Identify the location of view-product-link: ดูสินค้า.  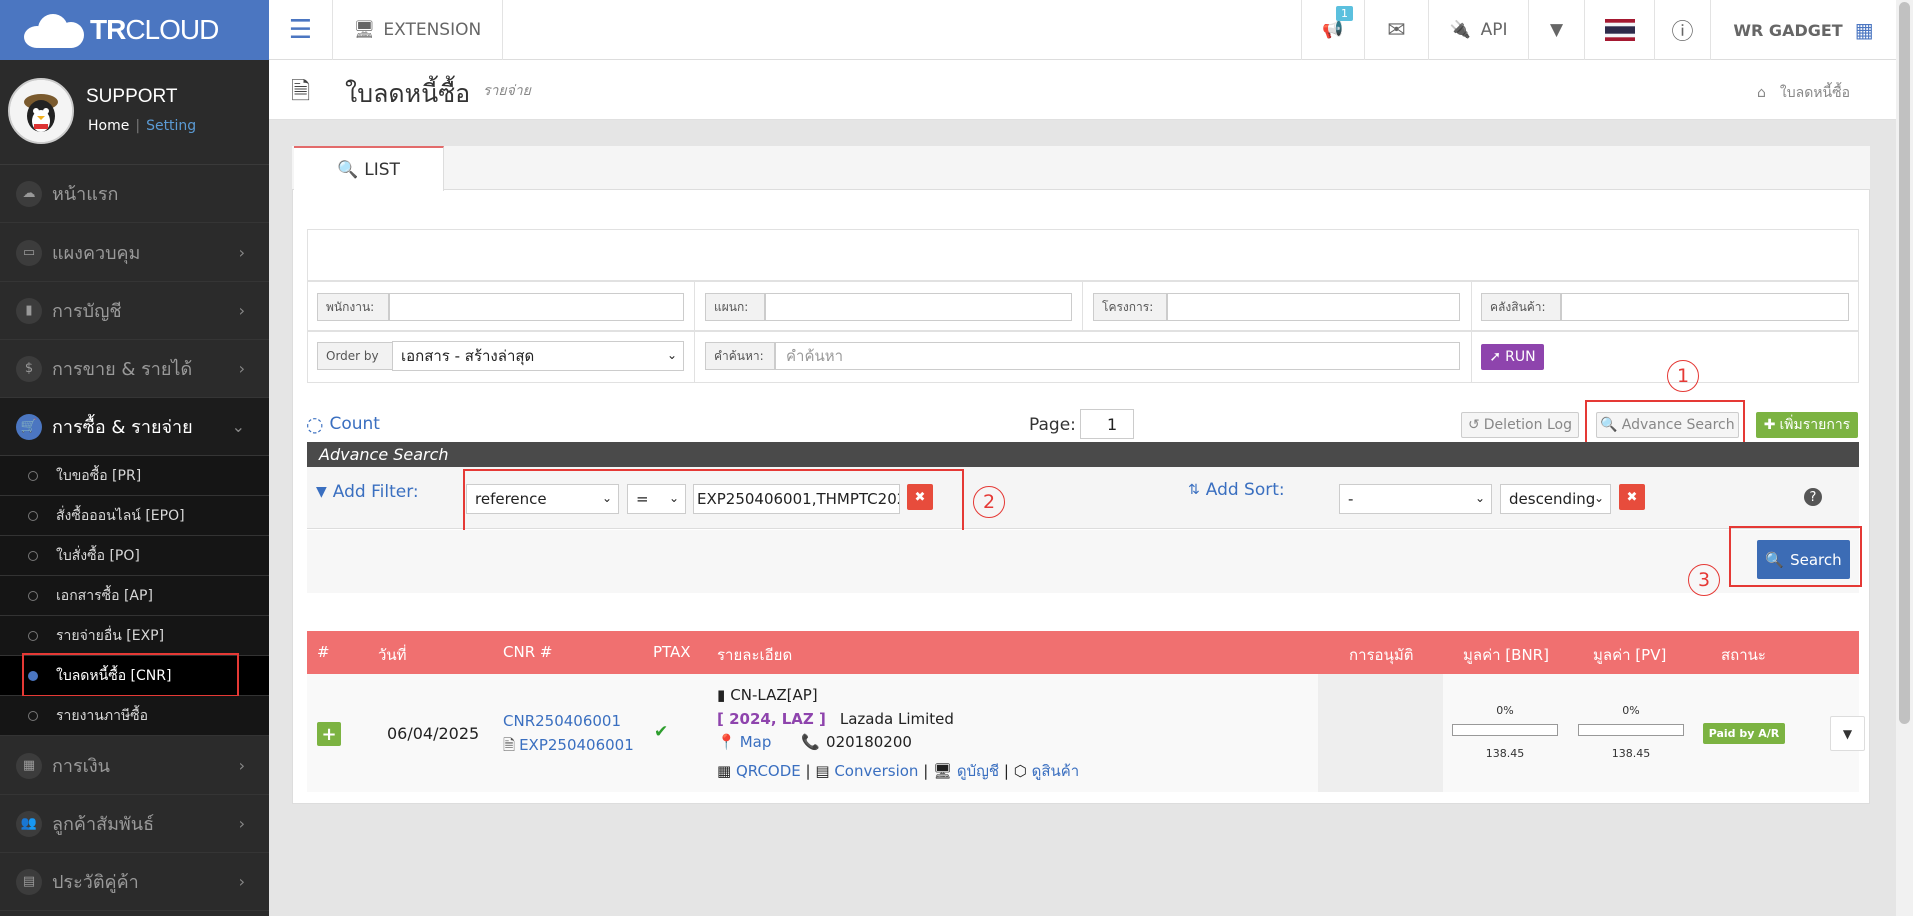
(1056, 771).